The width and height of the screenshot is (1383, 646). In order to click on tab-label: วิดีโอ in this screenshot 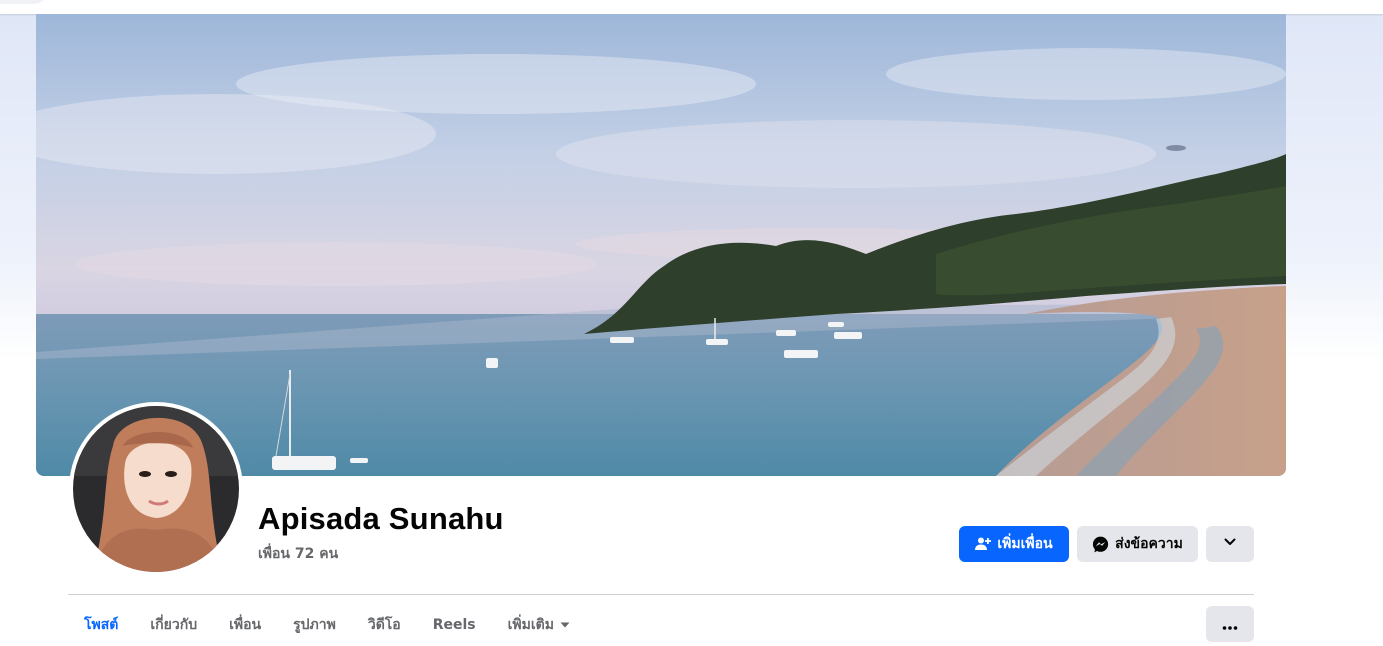, I will do `click(384, 625)`.